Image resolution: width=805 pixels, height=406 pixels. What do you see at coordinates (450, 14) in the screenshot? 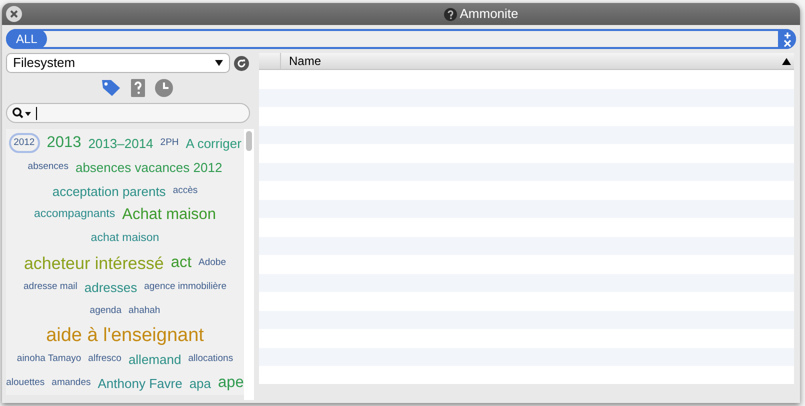
I see `help-icon` at bounding box center [450, 14].